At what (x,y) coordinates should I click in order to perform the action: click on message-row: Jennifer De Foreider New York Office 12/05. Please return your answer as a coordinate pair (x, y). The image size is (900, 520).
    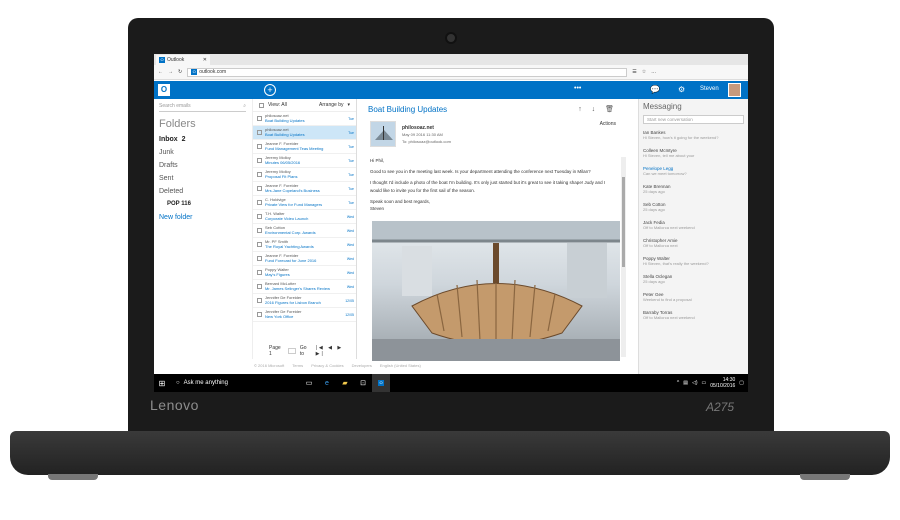
    Looking at the image, I should click on (304, 315).